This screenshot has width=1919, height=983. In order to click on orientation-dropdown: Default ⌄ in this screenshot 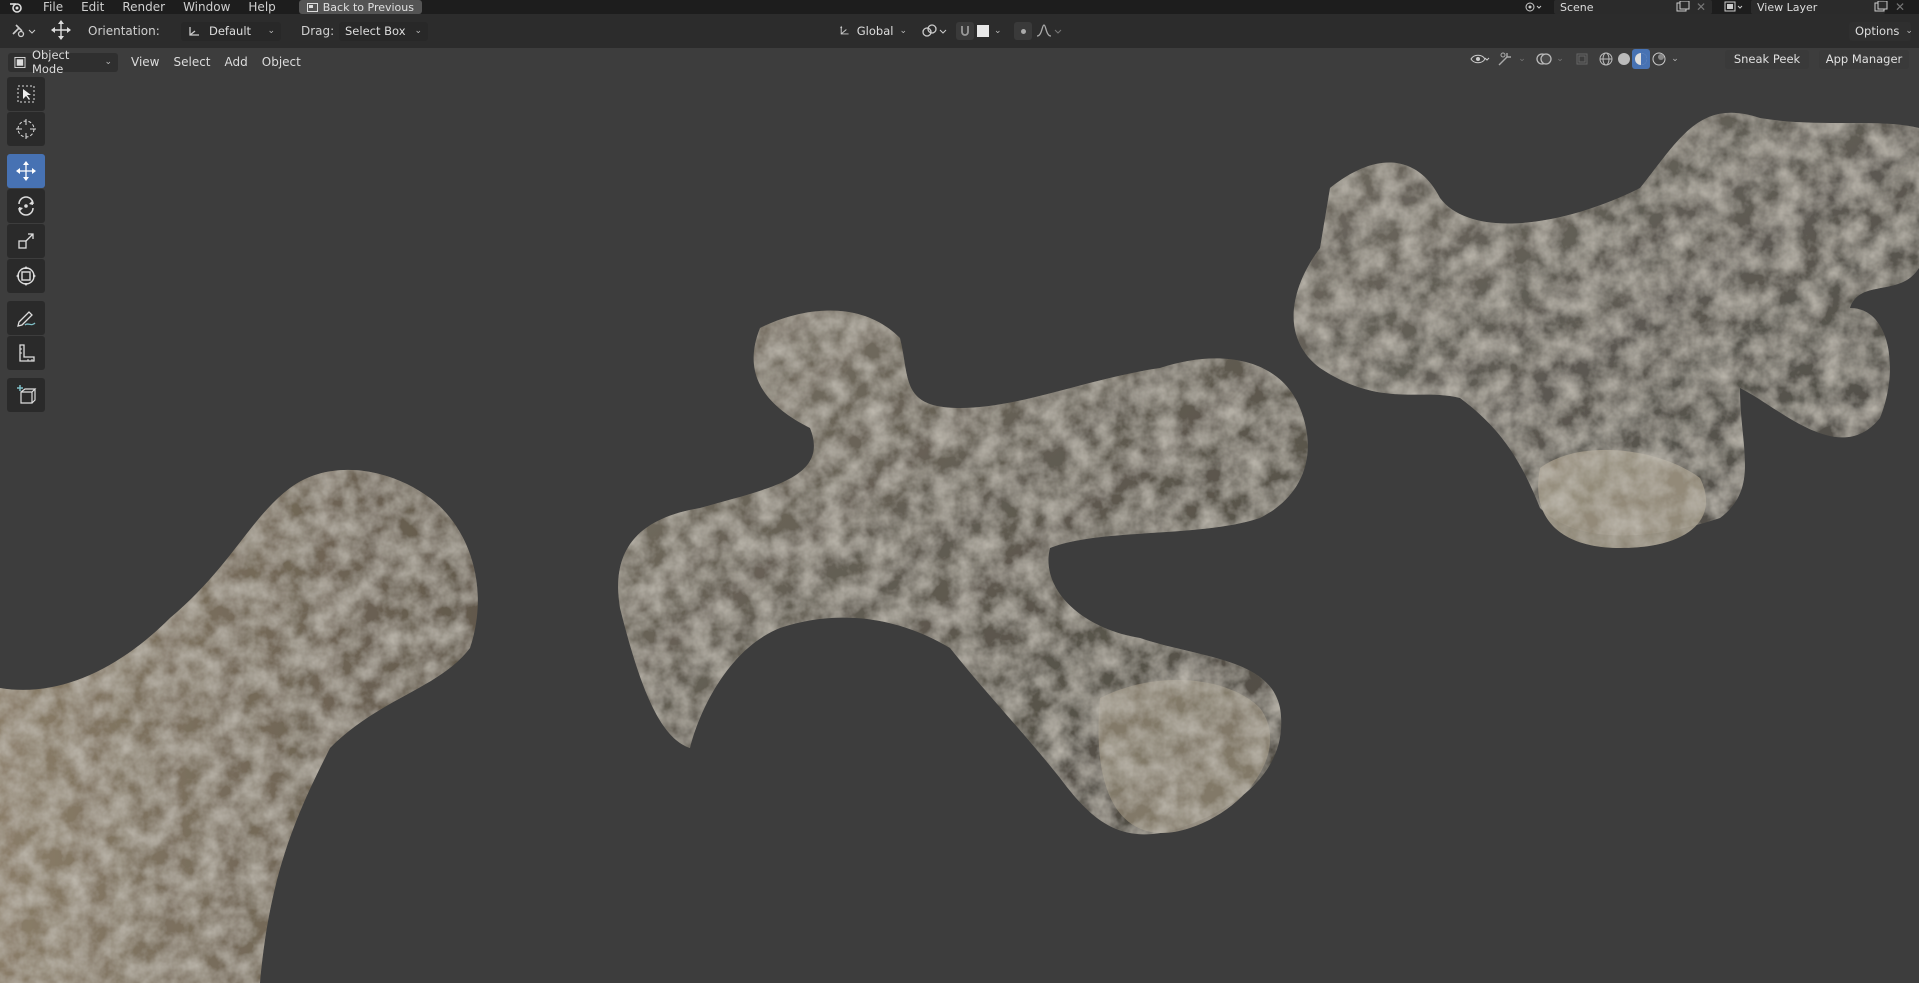, I will do `click(231, 31)`.